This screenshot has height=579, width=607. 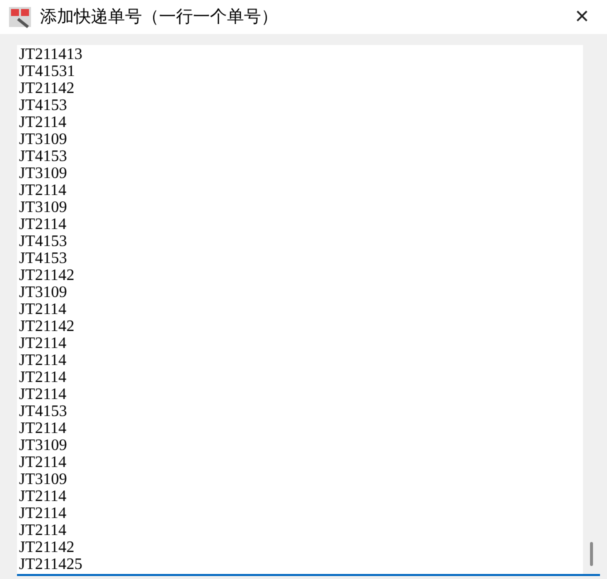 What do you see at coordinates (50, 54) in the screenshot?
I see `tracking-number: JT211413` at bounding box center [50, 54].